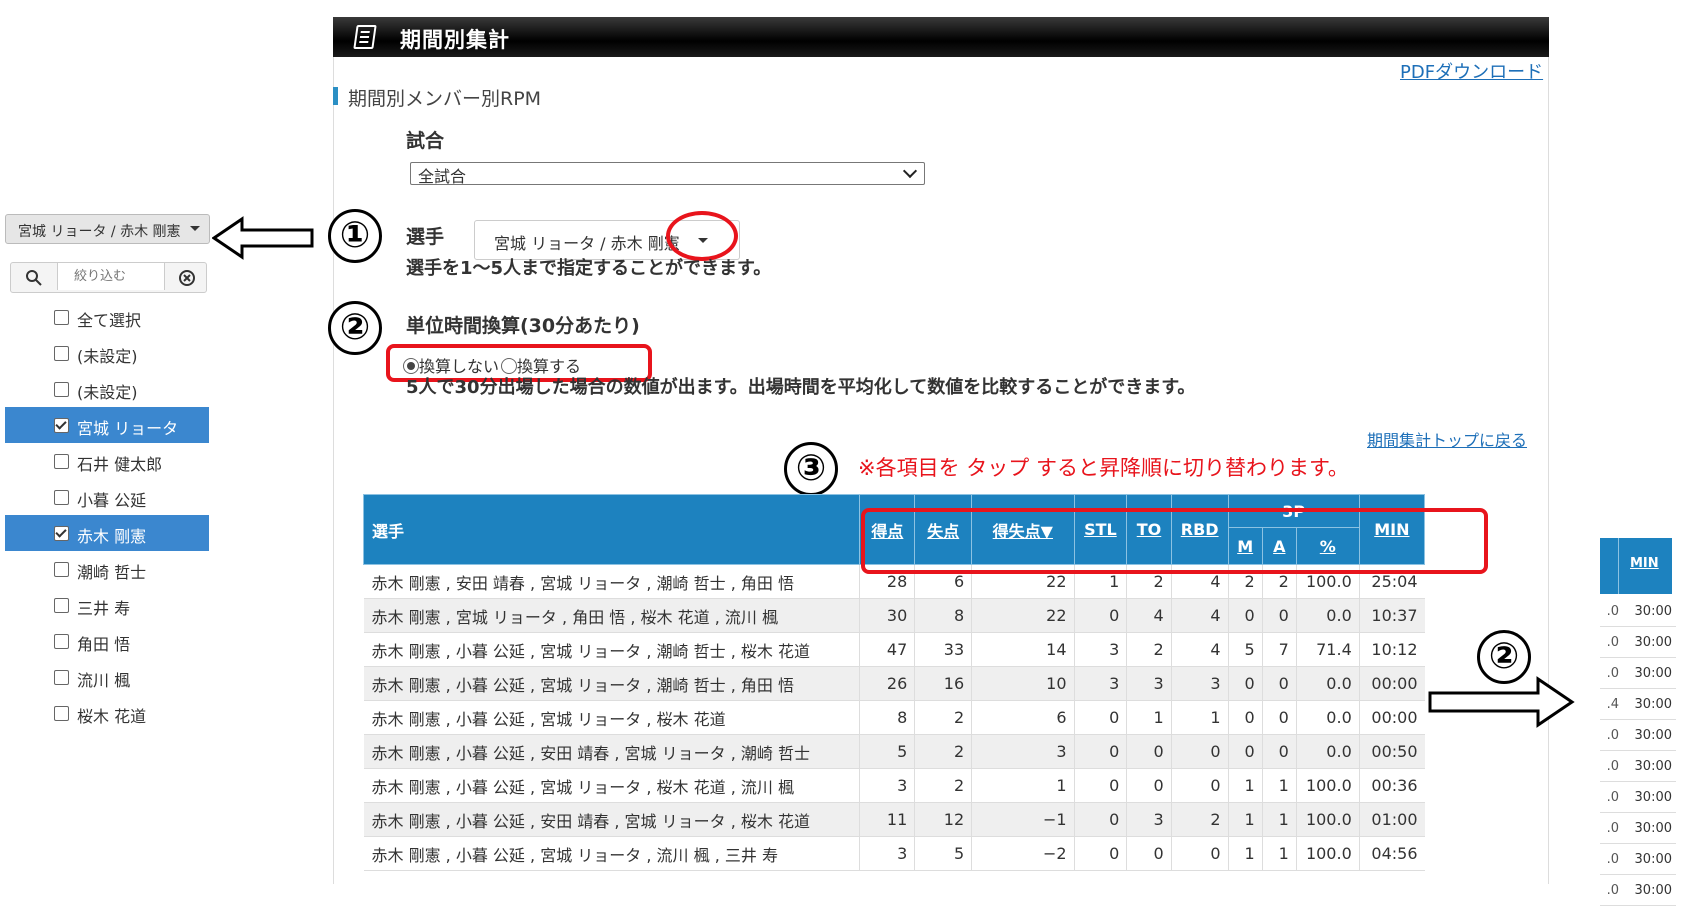  Describe the element at coordinates (811, 469) in the screenshot. I see `callout-3: ③` at that location.